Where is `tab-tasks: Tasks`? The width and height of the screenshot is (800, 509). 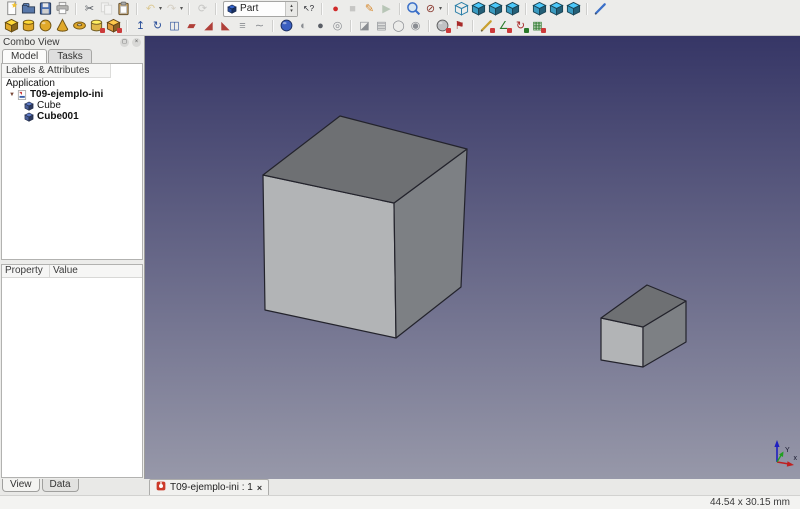
tab-tasks: Tasks is located at coordinates (70, 56).